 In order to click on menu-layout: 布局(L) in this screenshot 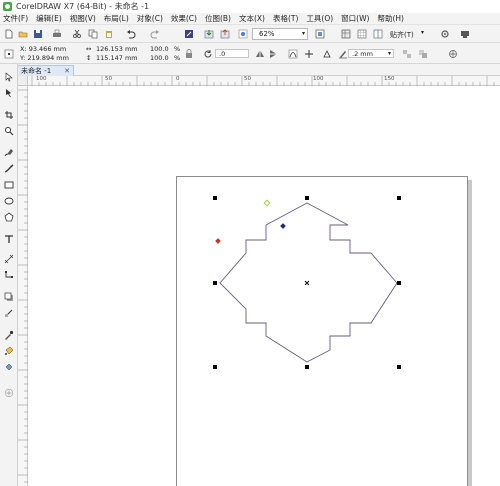, I will do `click(116, 18)`.